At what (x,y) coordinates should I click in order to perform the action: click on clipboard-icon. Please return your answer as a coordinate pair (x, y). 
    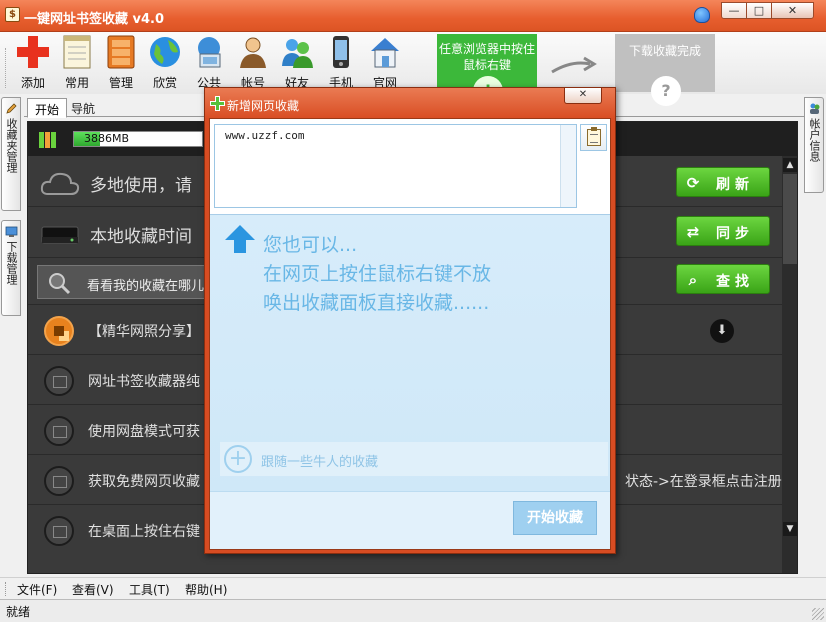
    Looking at the image, I should click on (594, 136).